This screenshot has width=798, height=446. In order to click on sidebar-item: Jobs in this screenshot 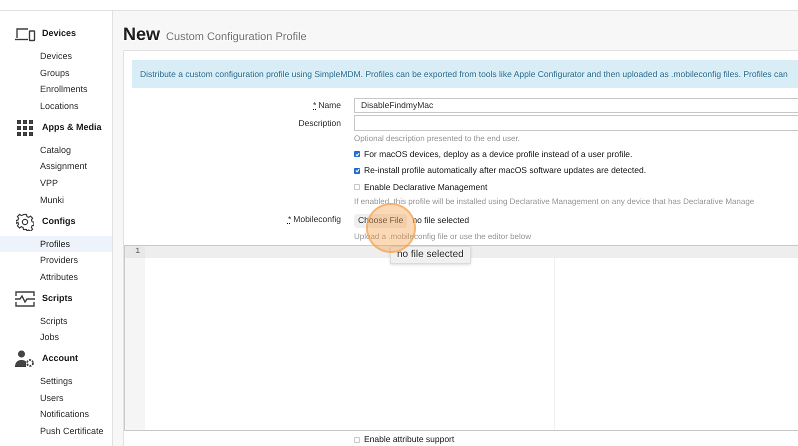, I will do `click(56, 337)`.